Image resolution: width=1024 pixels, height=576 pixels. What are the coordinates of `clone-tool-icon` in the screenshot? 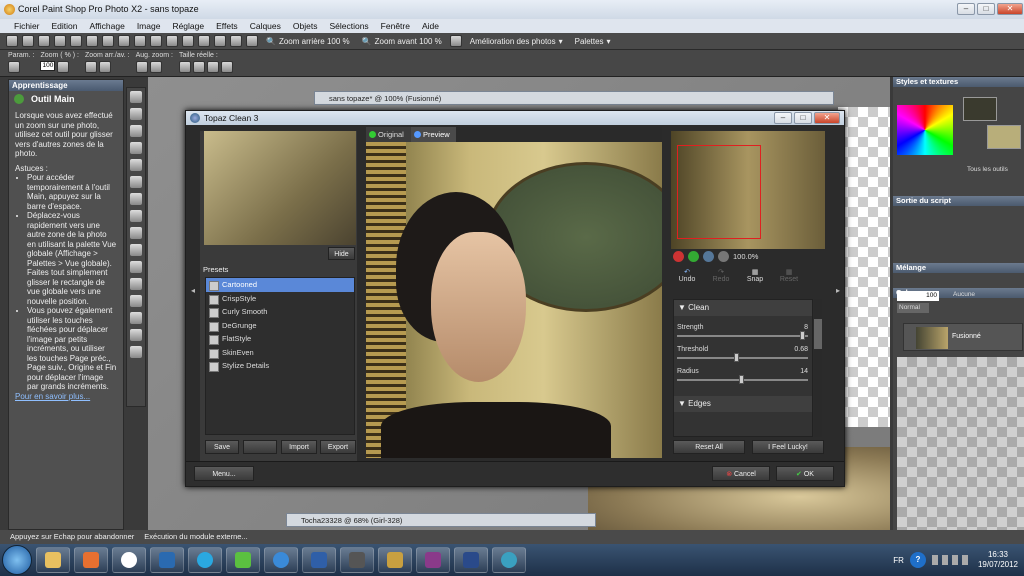 It's located at (136, 216).